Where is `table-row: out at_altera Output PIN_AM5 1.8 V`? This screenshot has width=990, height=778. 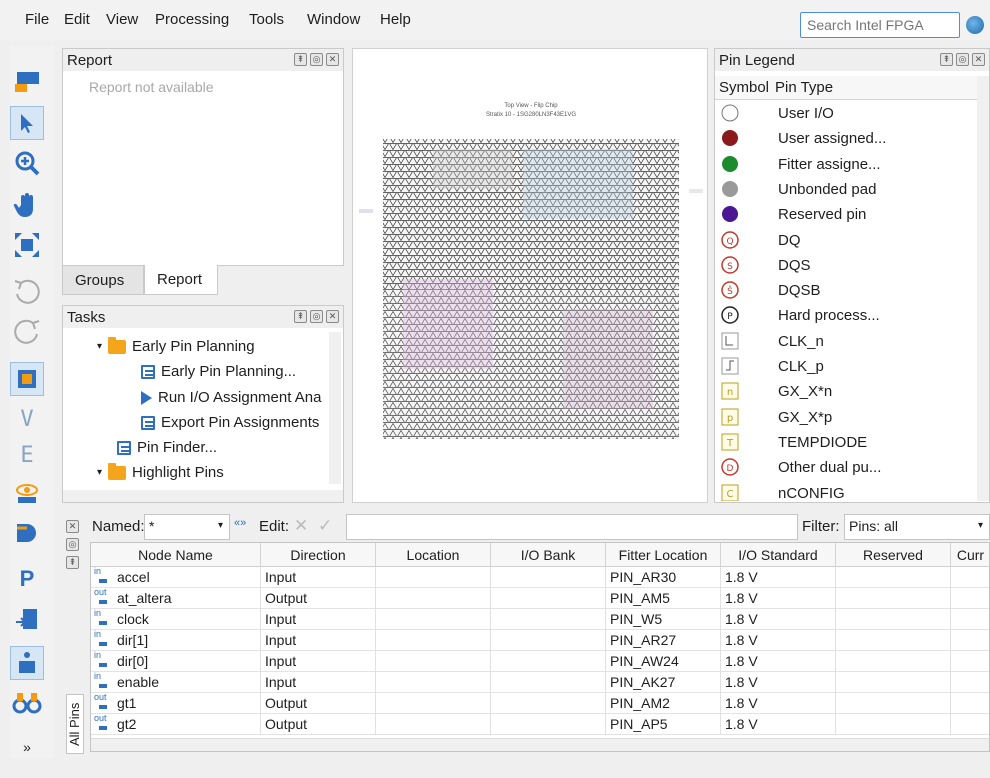 table-row: out at_altera Output PIN_AM5 1.8 V is located at coordinates (540, 598).